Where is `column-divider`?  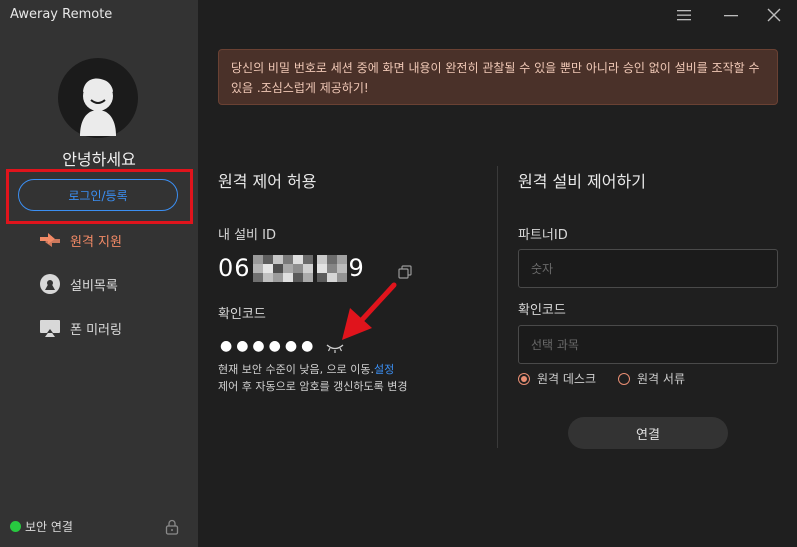
column-divider is located at coordinates (497, 307).